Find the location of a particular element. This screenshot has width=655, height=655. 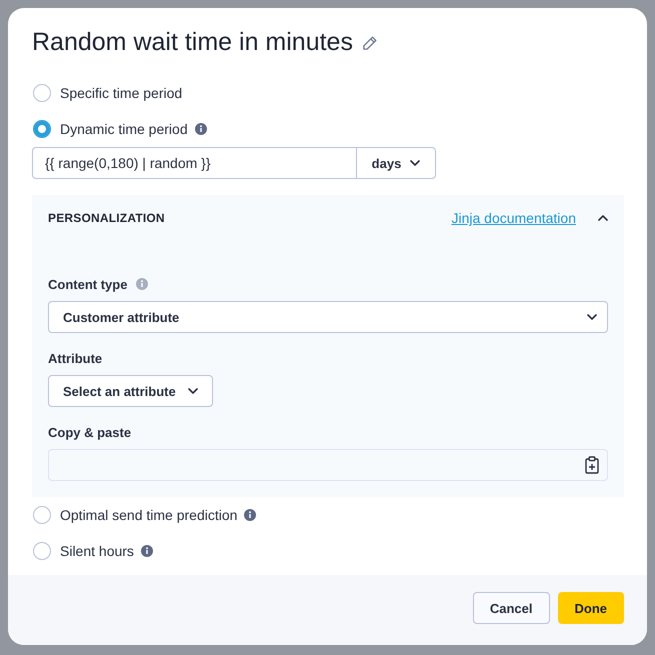

radio-label: Optimal send time prediction is located at coordinates (149, 515).